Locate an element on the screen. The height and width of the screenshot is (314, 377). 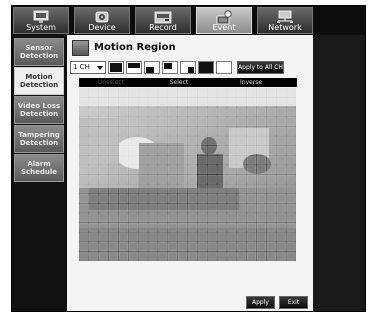
sidebar-item-tampering-detection: Tampering Detection is located at coordinates (39, 139).